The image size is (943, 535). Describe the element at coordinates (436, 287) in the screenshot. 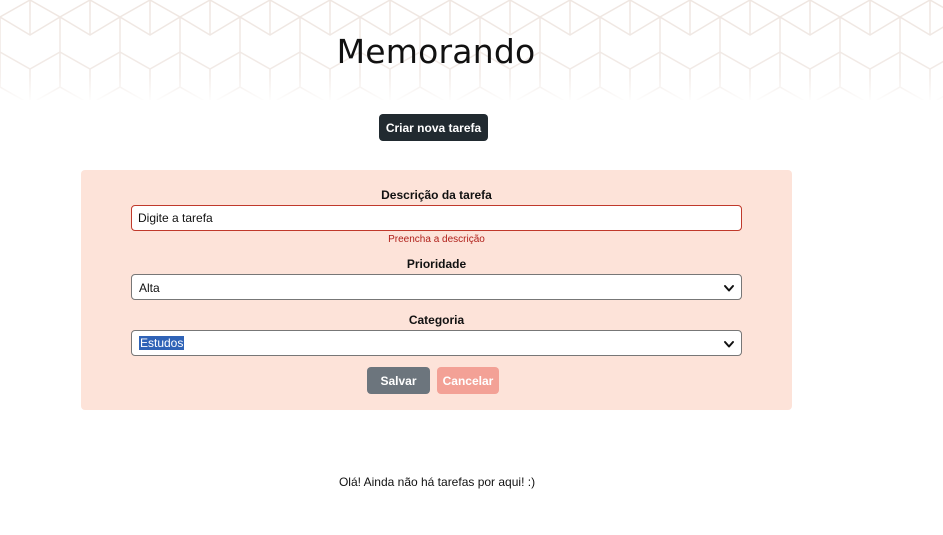

I see `priority-select: Alta` at that location.